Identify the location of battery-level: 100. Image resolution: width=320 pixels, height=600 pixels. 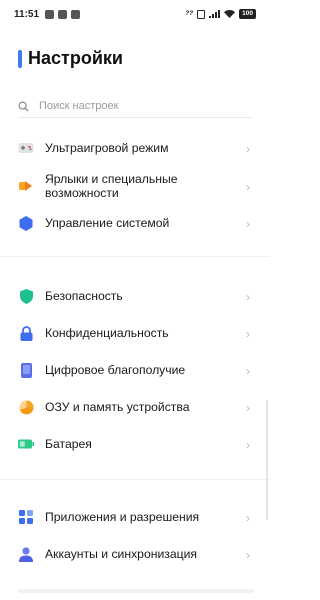
(247, 14).